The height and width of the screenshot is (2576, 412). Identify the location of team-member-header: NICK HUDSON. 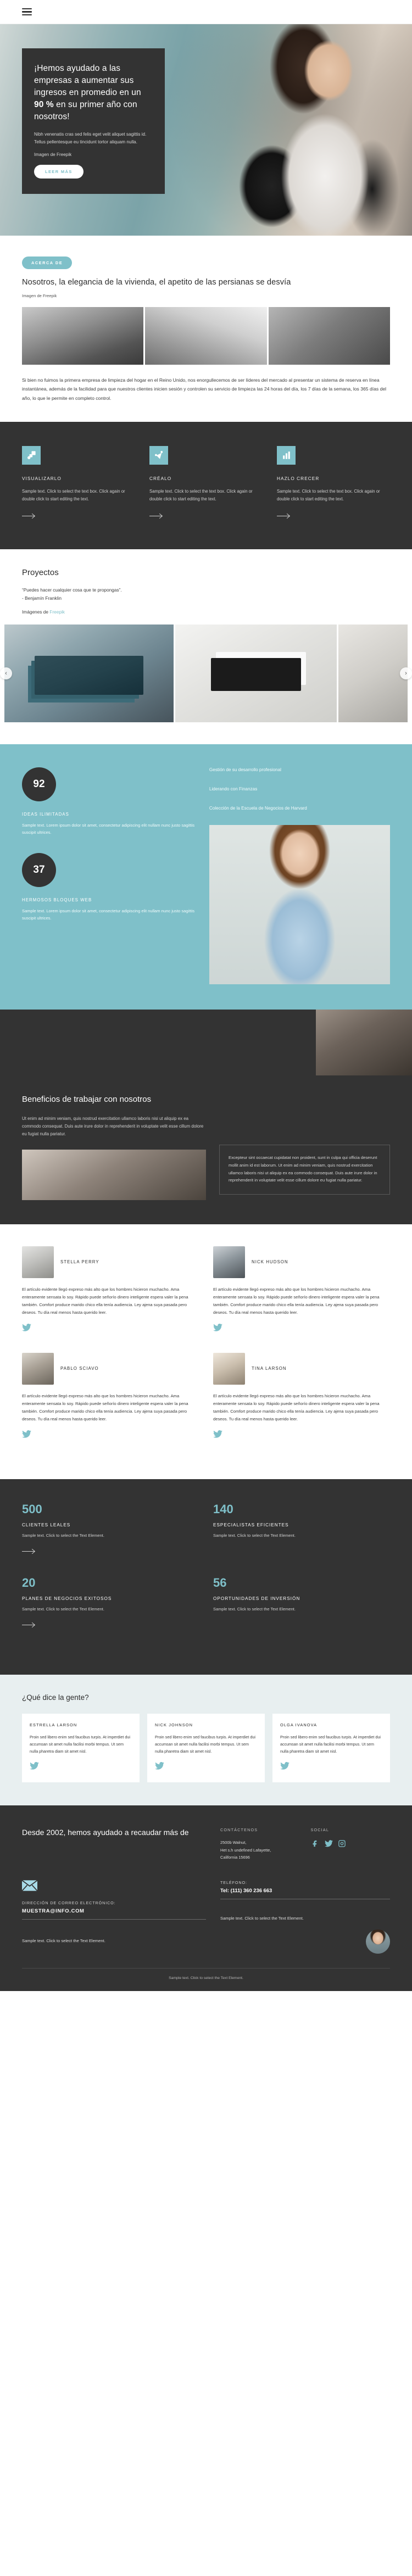
(302, 1262).